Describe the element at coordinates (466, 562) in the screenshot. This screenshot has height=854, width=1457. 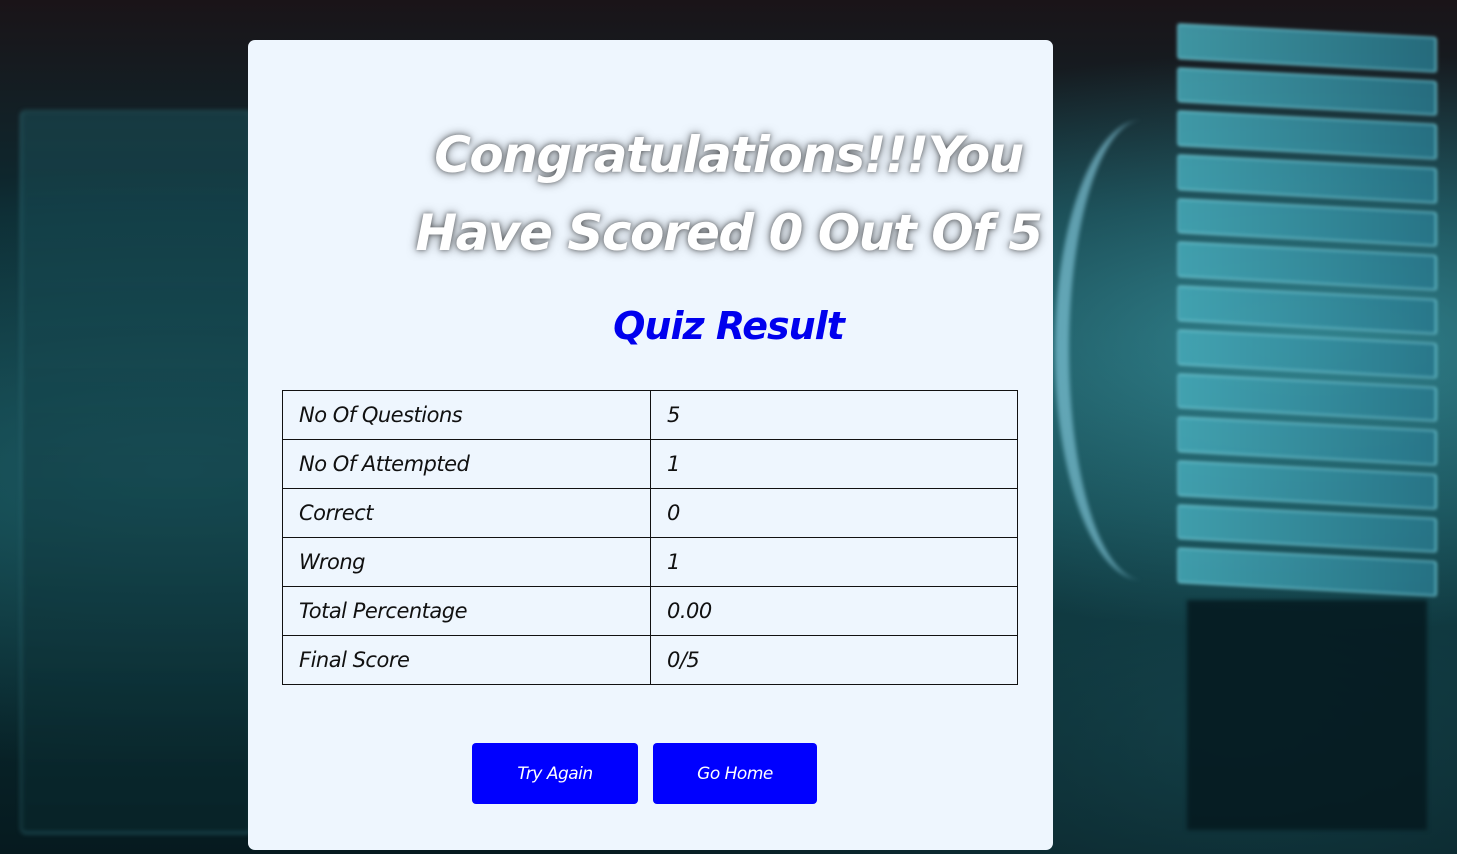
I see `row-label: Wrong` at that location.